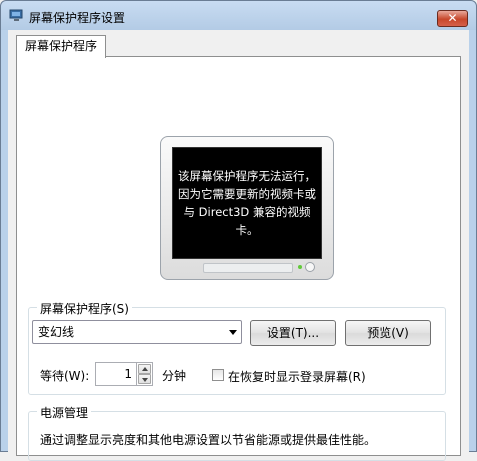  I want to click on wait-minutes-input: 1, so click(116, 374).